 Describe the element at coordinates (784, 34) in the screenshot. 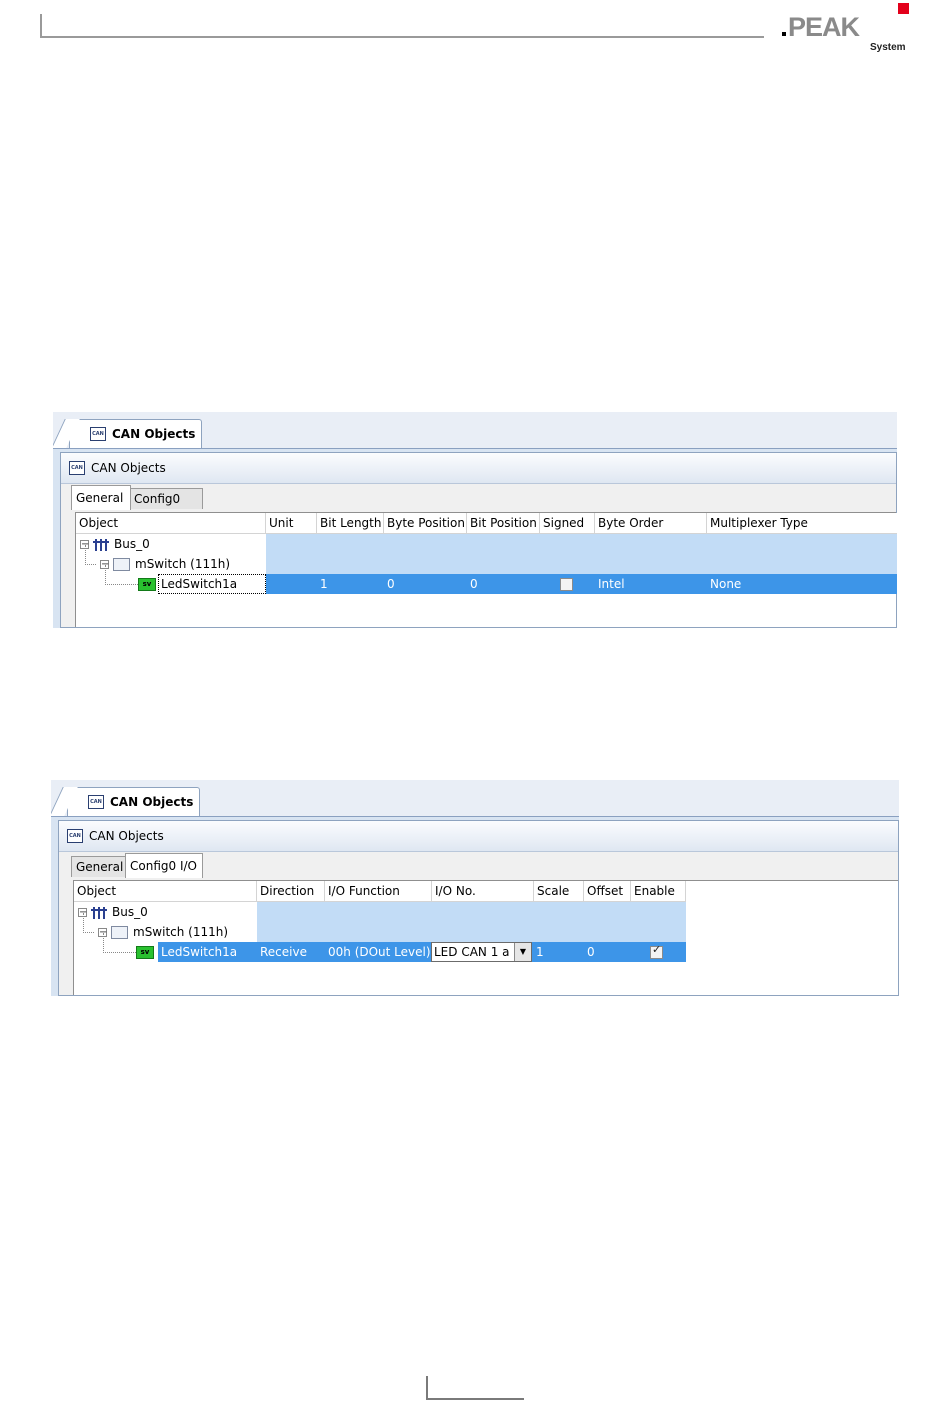

I see `logo-dot` at that location.